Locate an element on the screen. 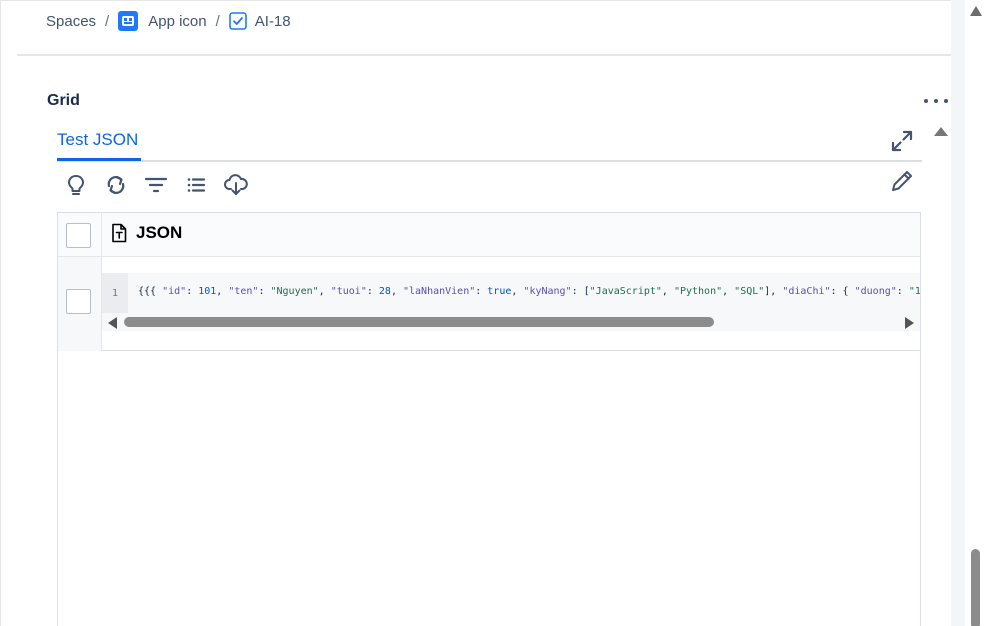 The height and width of the screenshot is (626, 987). scroll-right-arrow-icon is located at coordinates (909, 323).